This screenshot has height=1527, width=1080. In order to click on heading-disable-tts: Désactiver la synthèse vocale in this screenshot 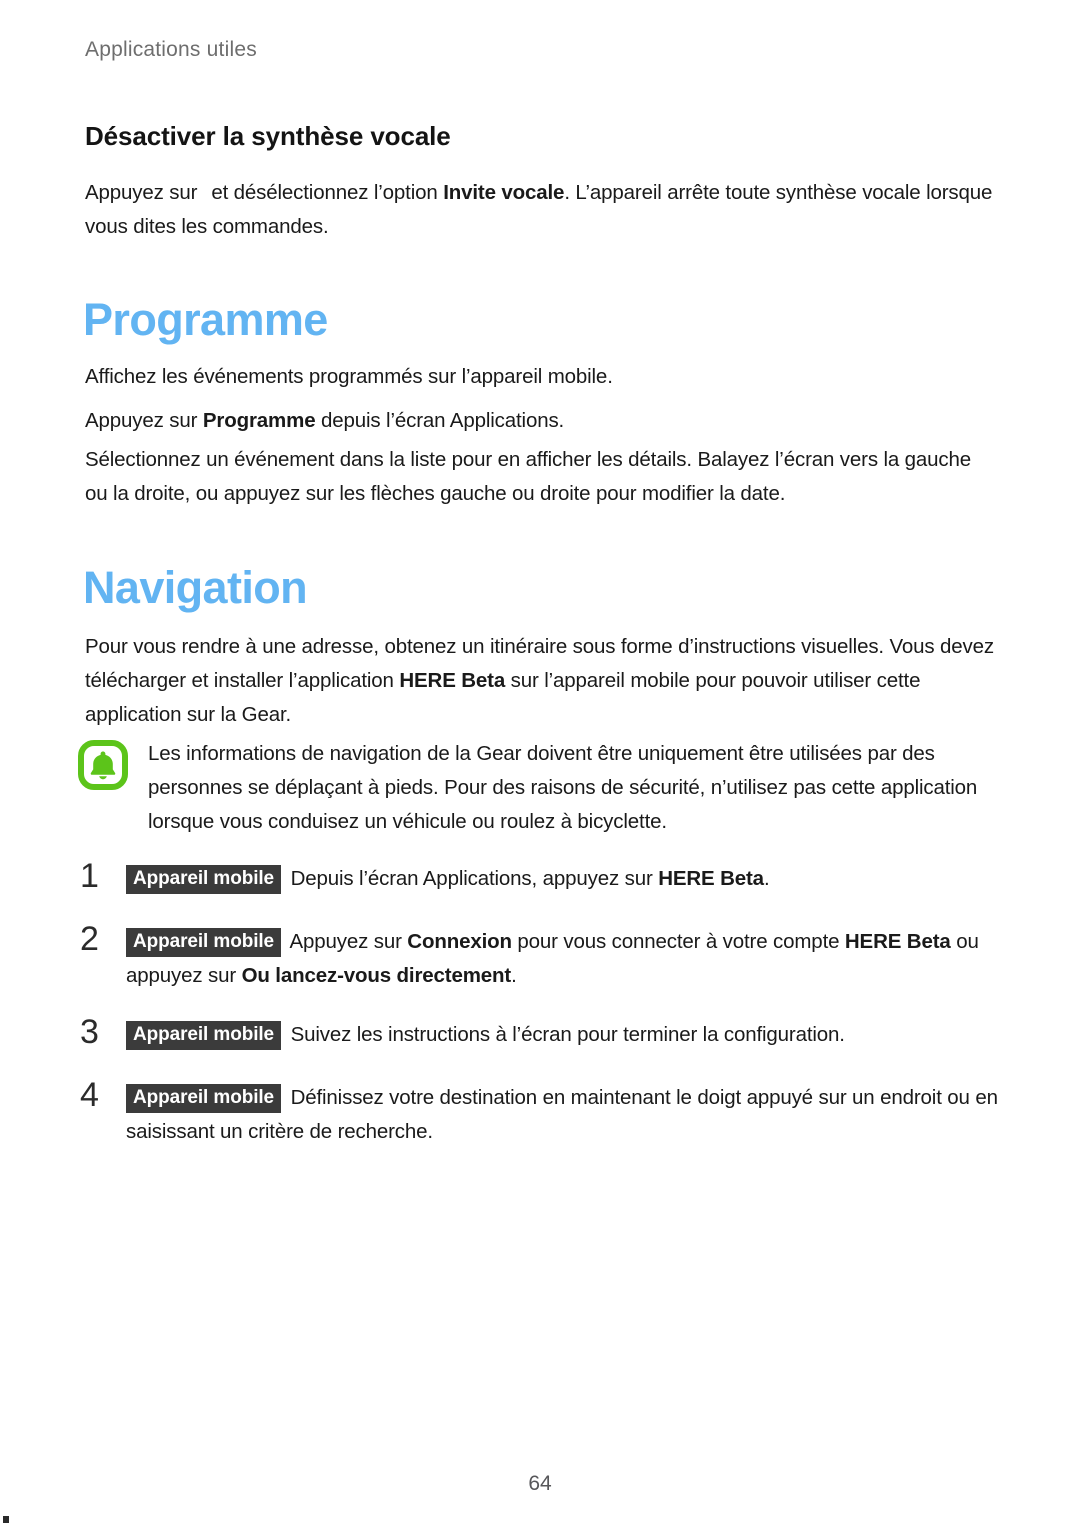, I will do `click(268, 136)`.